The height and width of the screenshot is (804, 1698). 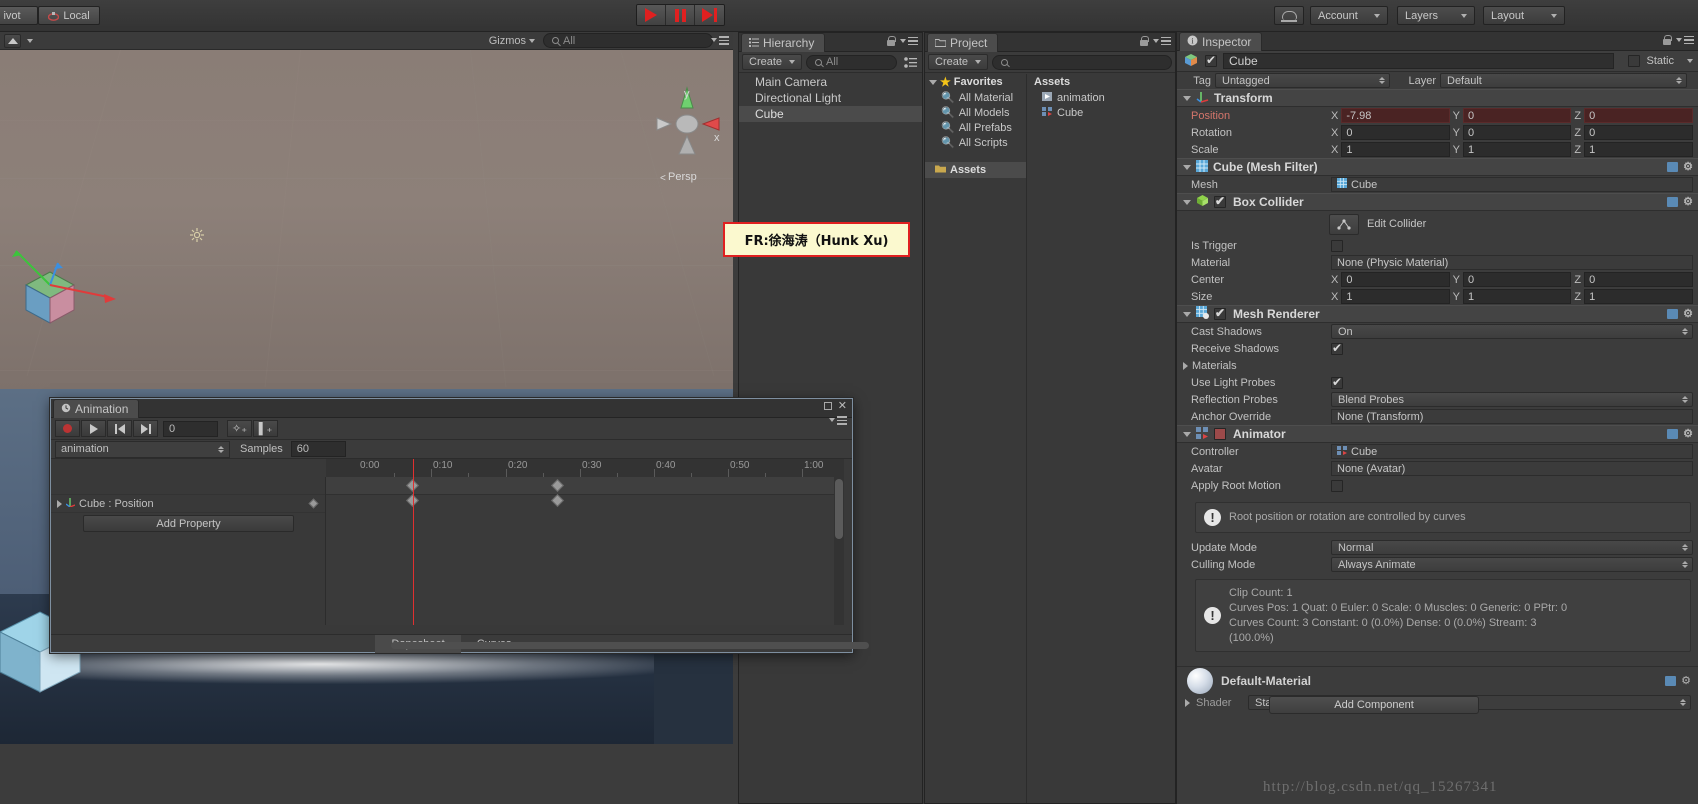 I want to click on play-button, so click(x=651, y=15).